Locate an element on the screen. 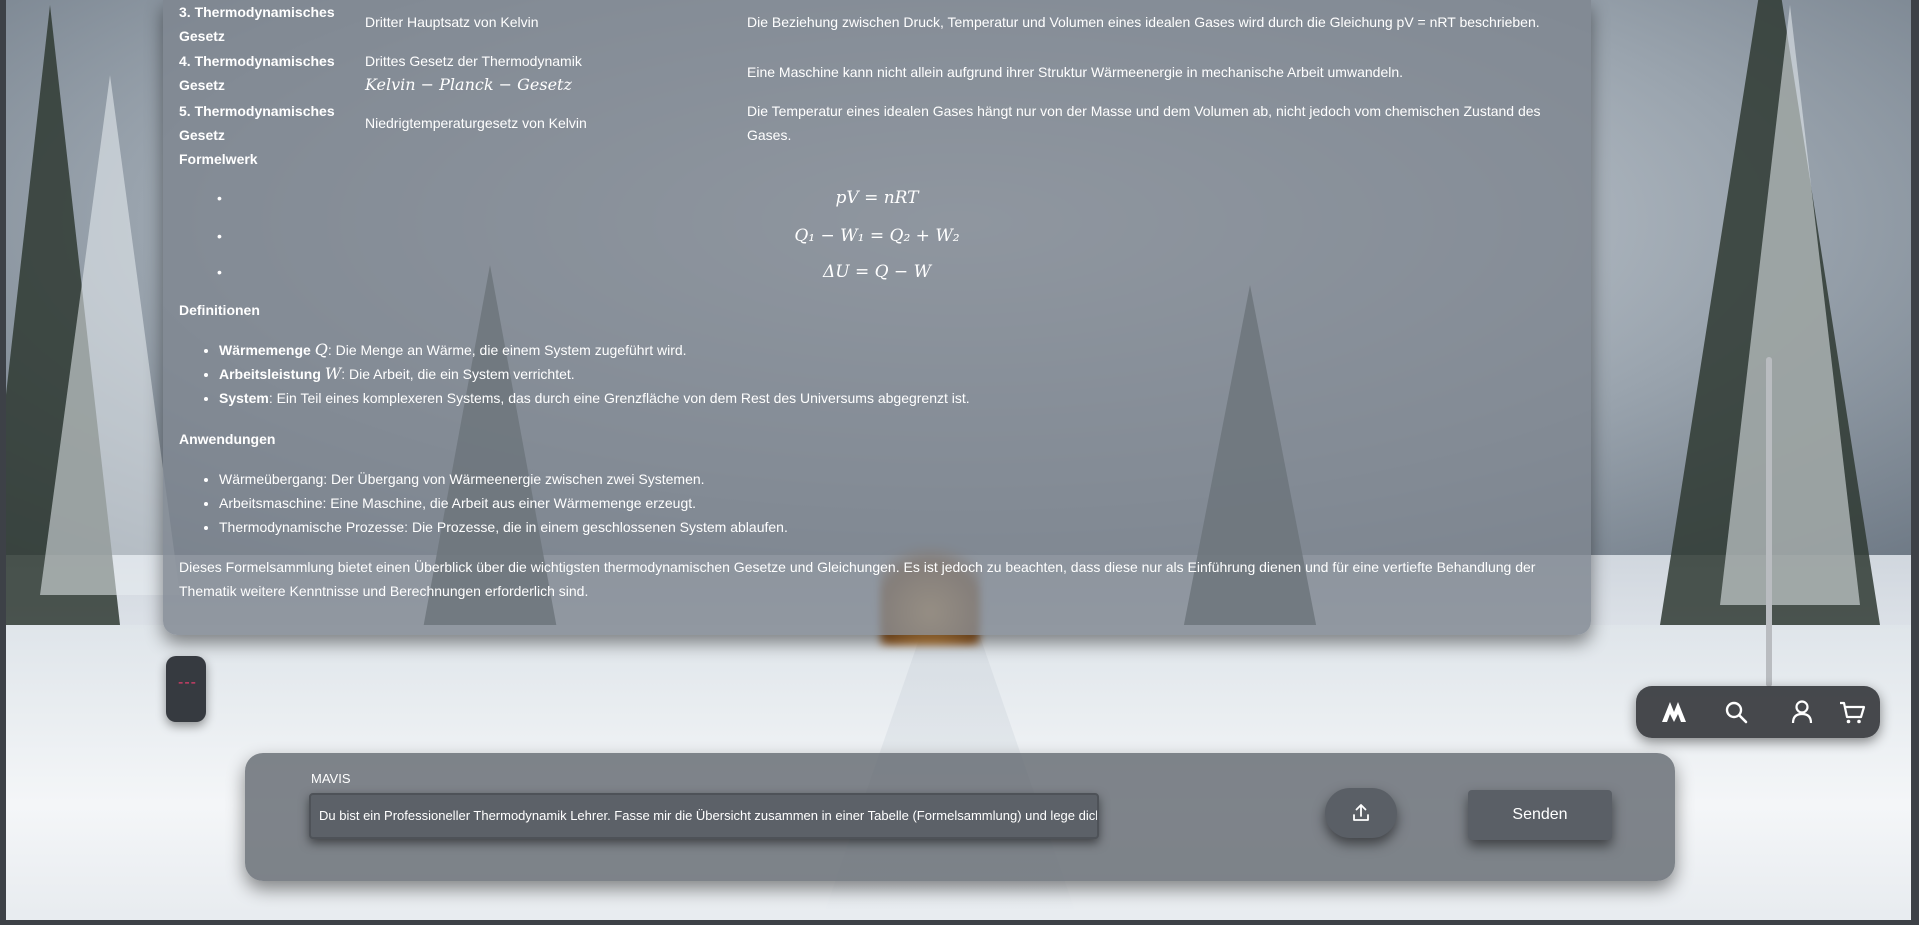 This screenshot has height=925, width=1919. upload-icon is located at coordinates (1361, 812).